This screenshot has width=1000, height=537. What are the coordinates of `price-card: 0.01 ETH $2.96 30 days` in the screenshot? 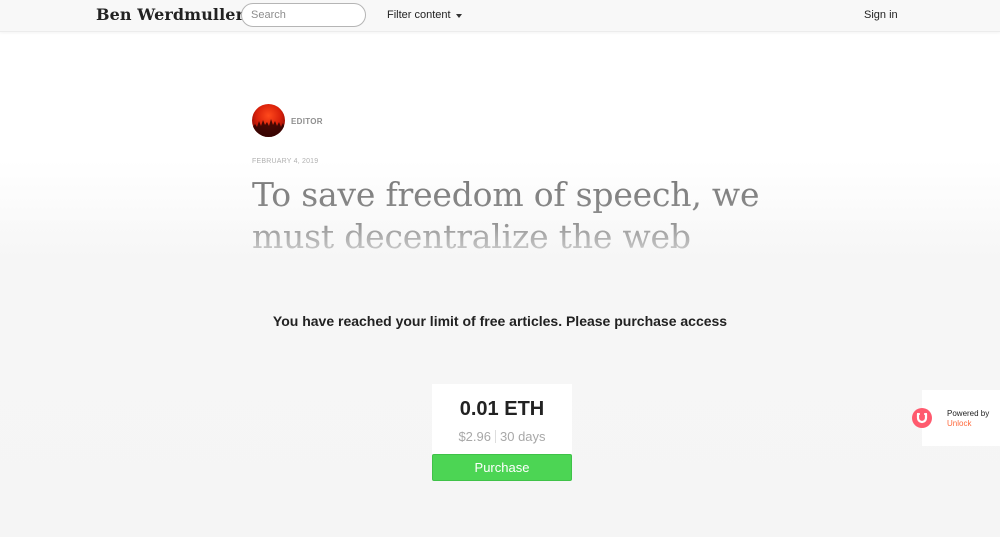 It's located at (502, 419).